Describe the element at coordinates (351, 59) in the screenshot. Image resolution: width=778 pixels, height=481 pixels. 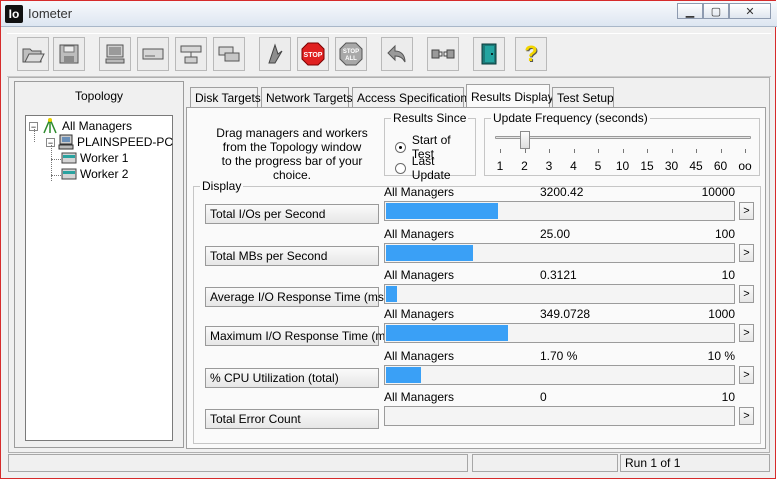
I see `stop-all-icon-label-bottom: ALL` at that location.